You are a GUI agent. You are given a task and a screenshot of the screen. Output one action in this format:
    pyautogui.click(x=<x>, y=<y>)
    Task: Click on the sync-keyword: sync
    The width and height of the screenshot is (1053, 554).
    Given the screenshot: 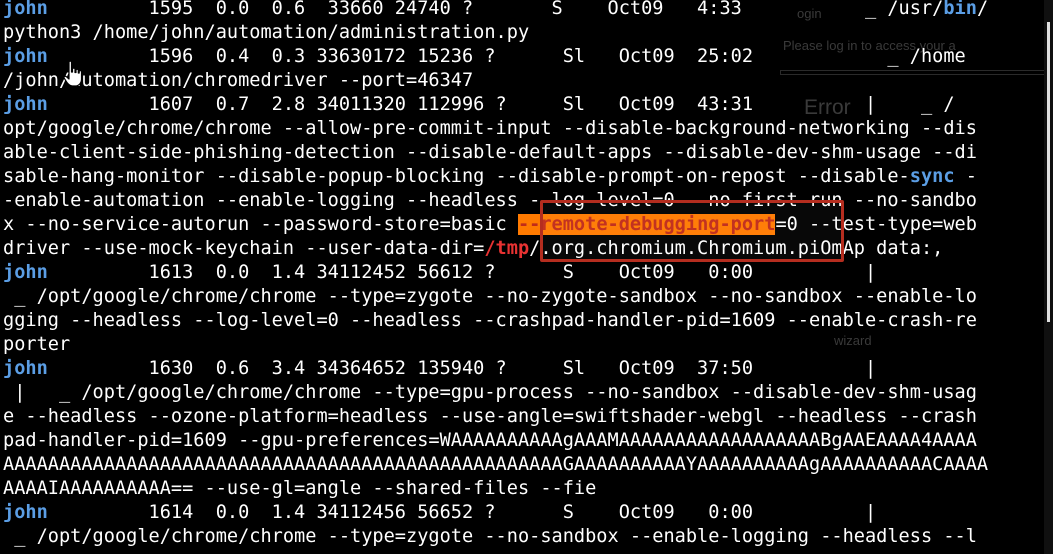 What is the action you would take?
    pyautogui.click(x=932, y=176)
    